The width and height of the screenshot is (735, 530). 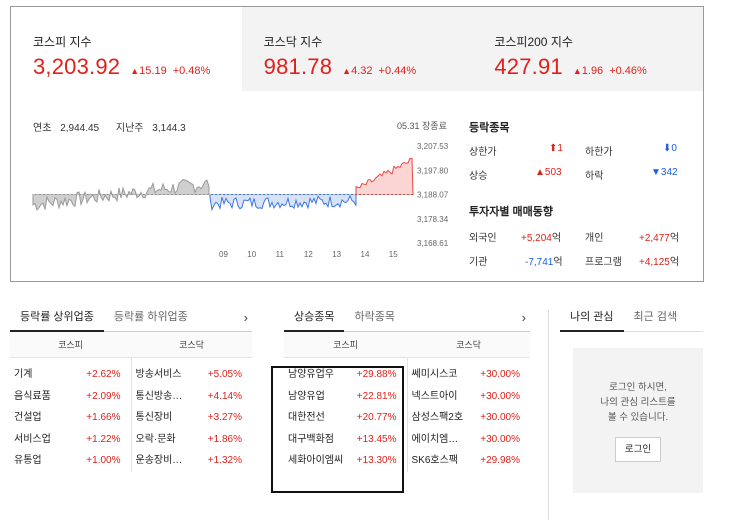 I want to click on login-button: 로그인, so click(x=638, y=449).